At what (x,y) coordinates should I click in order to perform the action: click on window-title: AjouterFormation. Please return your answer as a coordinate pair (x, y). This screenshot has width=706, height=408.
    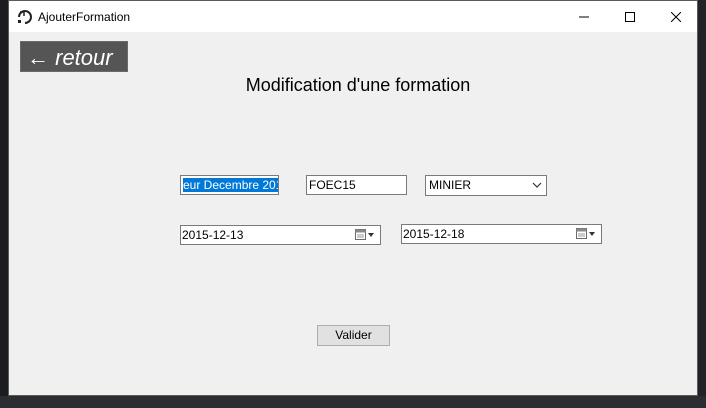
    Looking at the image, I should click on (84, 17).